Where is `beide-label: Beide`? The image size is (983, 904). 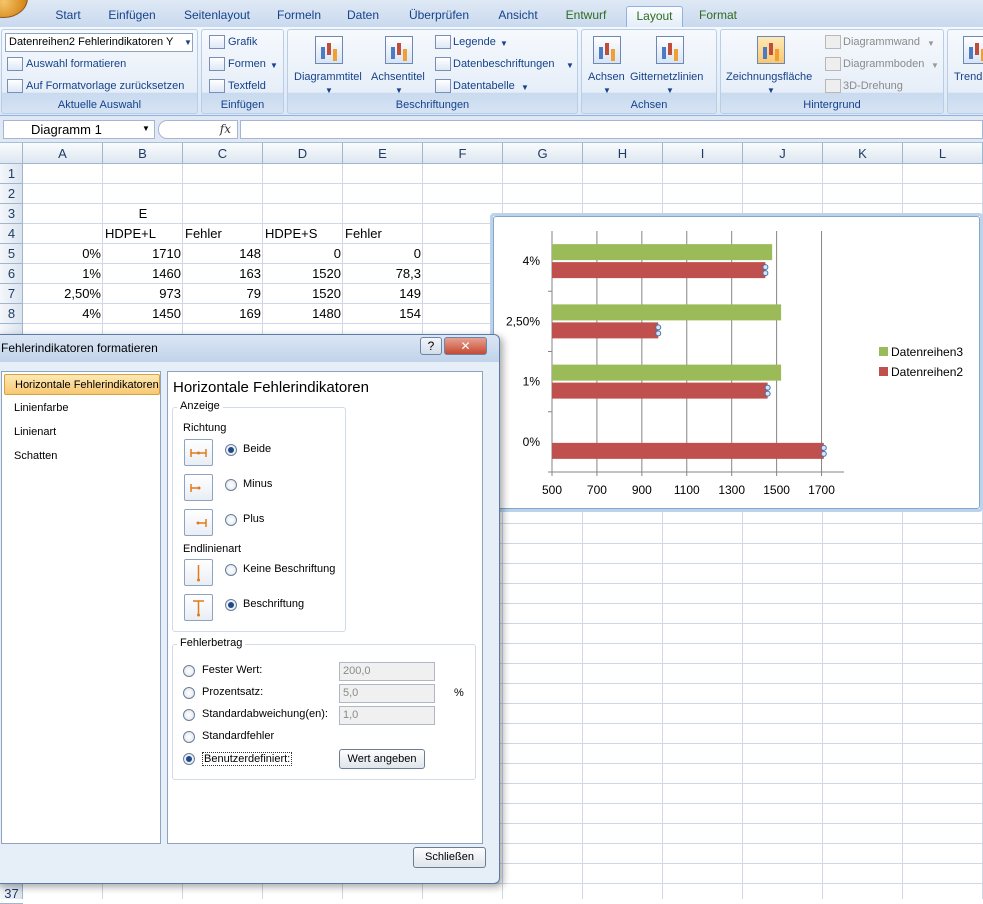
beide-label: Beide is located at coordinates (257, 449).